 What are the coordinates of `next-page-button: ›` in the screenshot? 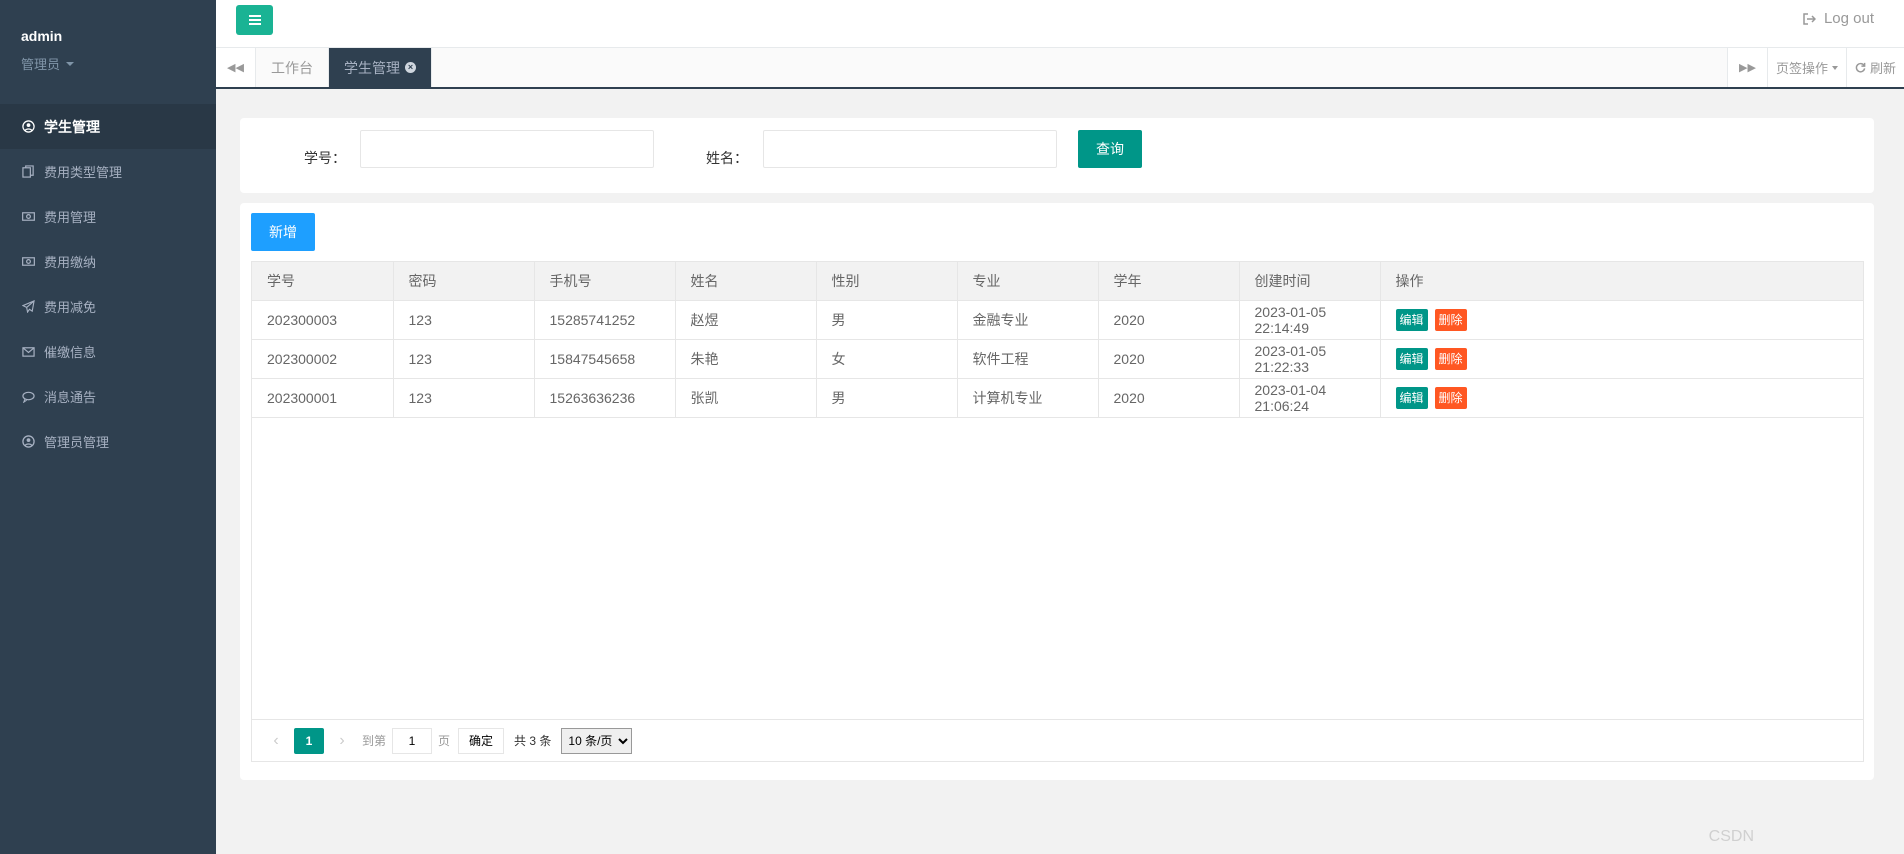 It's located at (342, 741).